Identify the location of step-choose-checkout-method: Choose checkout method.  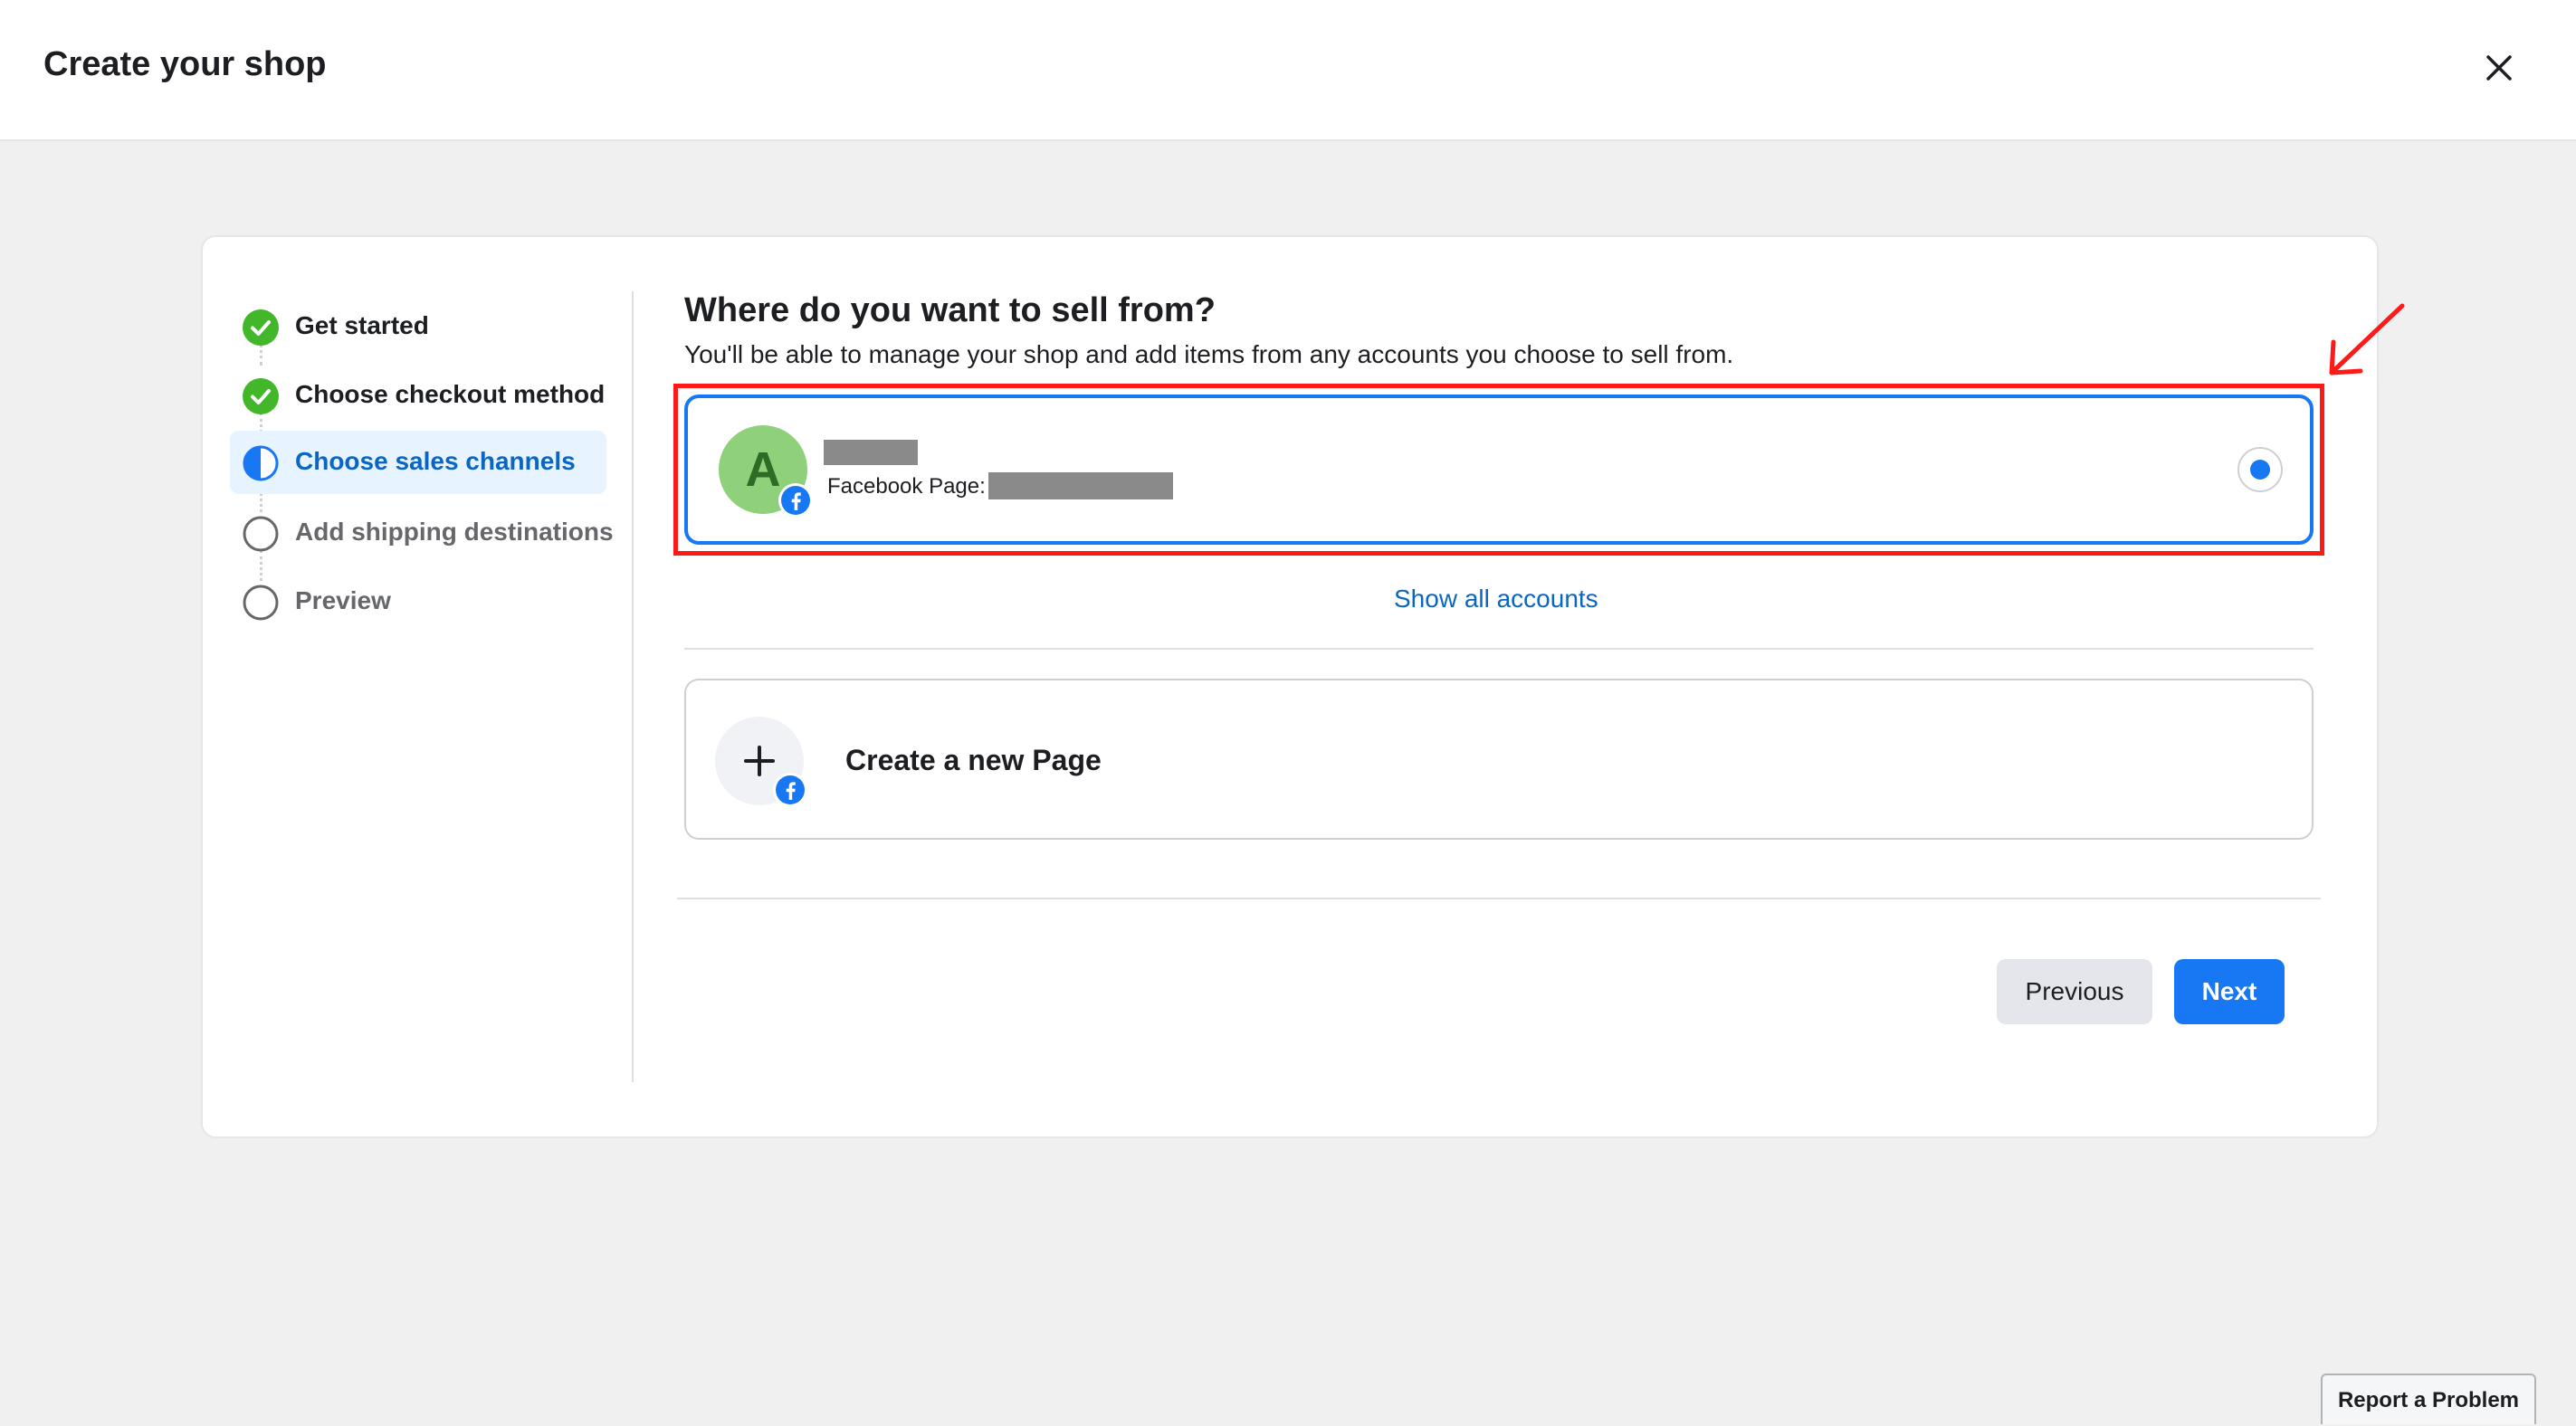
(418, 395).